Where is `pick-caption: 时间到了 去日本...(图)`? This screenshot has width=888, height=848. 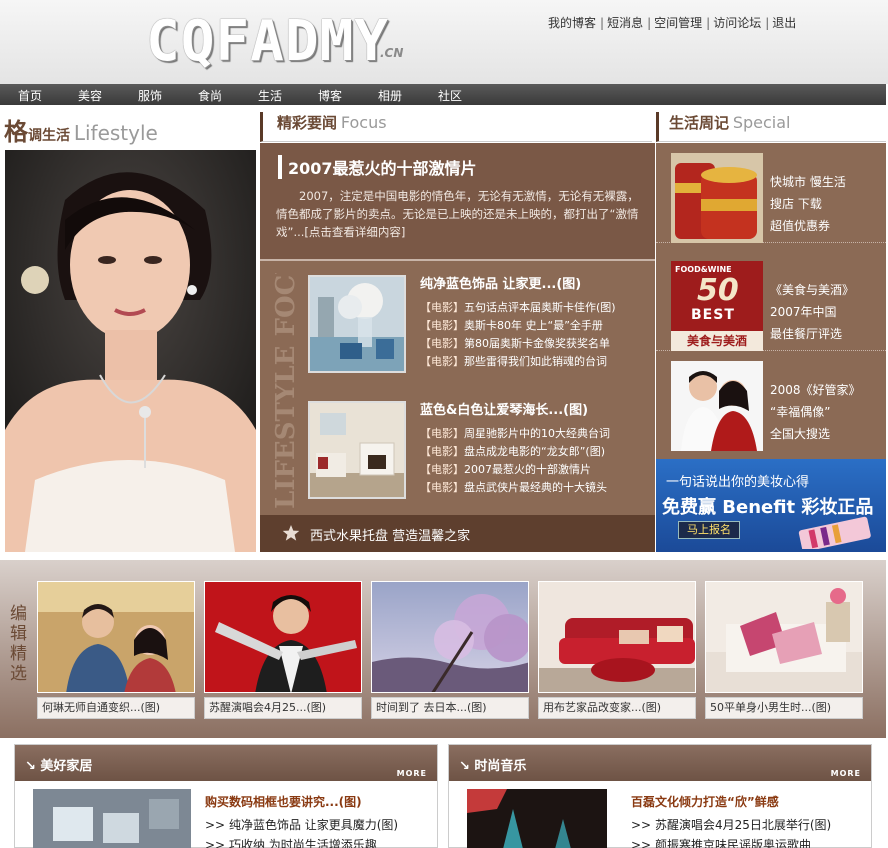 pick-caption: 时间到了 去日本...(图) is located at coordinates (450, 708).